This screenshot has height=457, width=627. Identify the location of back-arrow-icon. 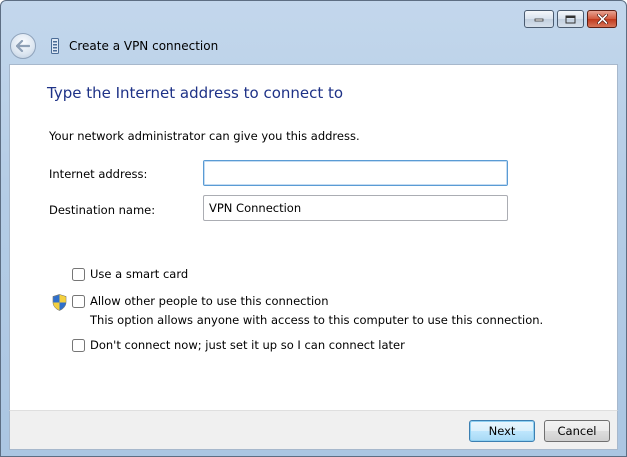
(23, 46).